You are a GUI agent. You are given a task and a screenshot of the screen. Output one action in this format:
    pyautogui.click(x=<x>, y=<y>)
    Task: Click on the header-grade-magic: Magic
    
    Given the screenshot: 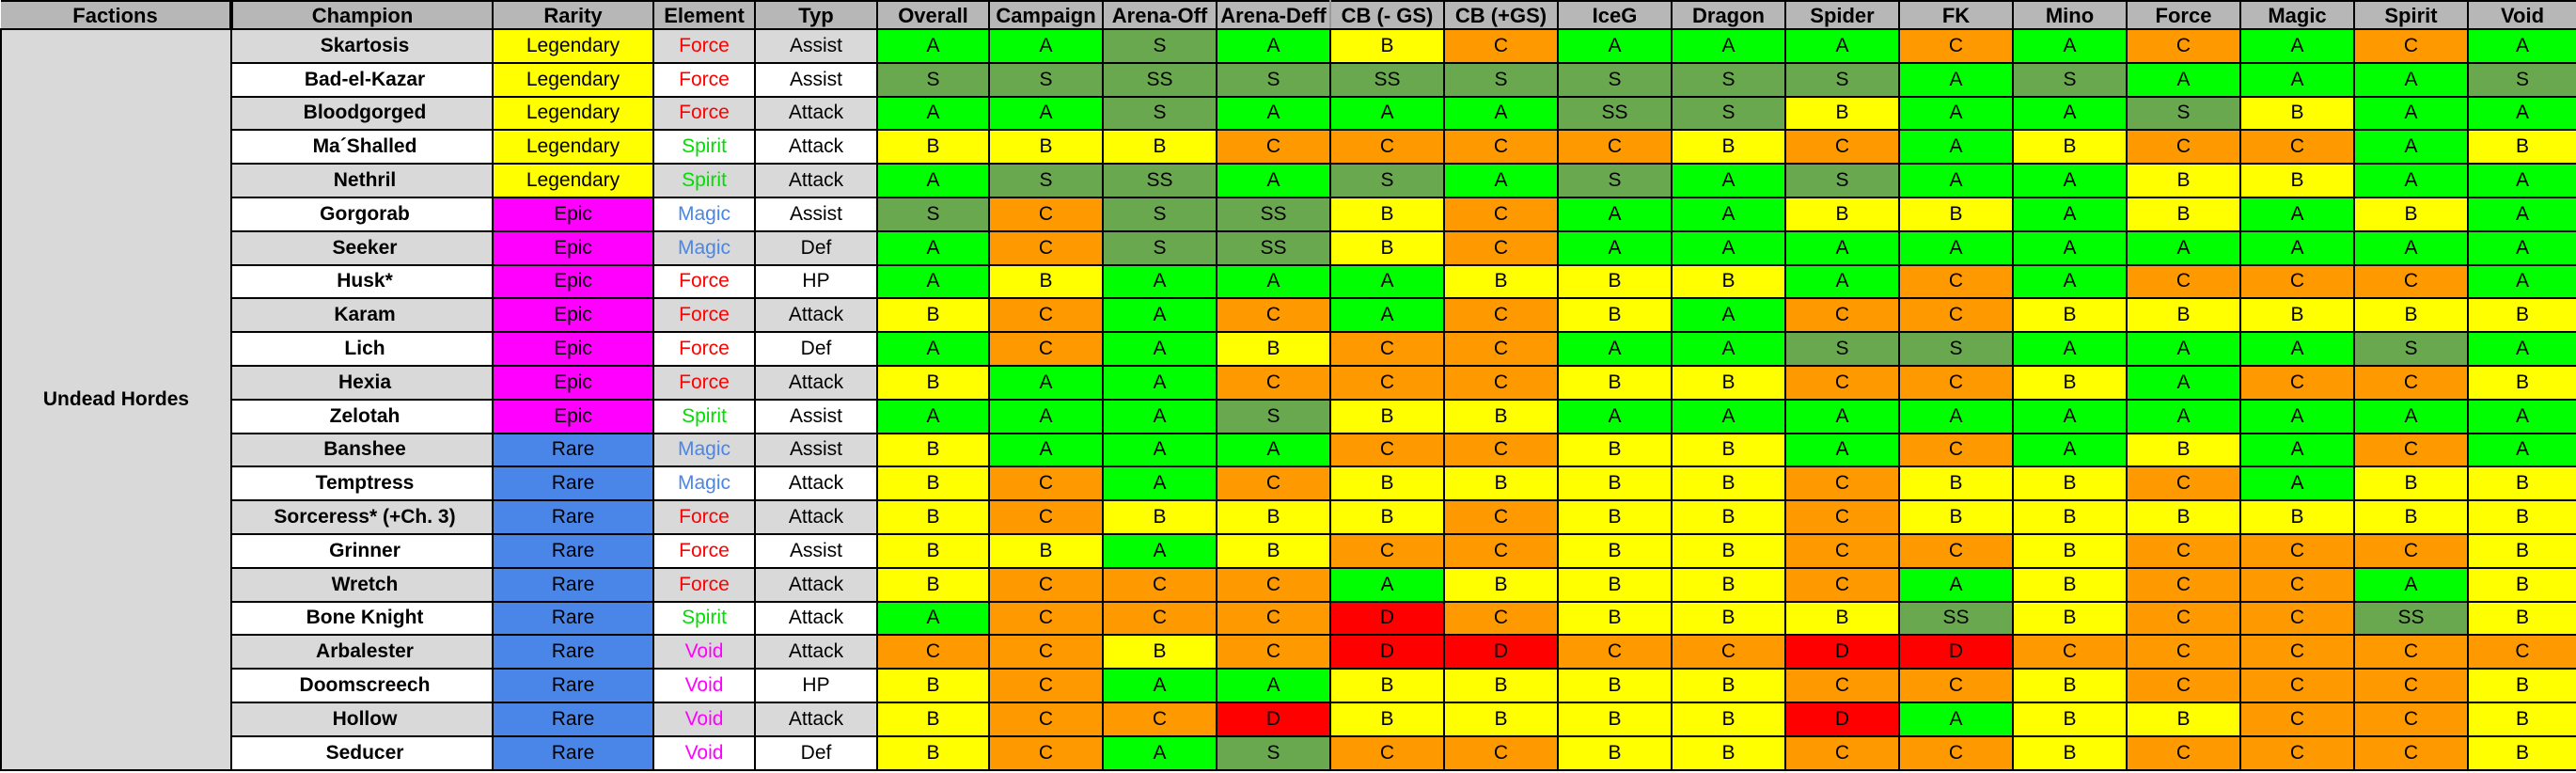 What is the action you would take?
    pyautogui.click(x=2297, y=15)
    